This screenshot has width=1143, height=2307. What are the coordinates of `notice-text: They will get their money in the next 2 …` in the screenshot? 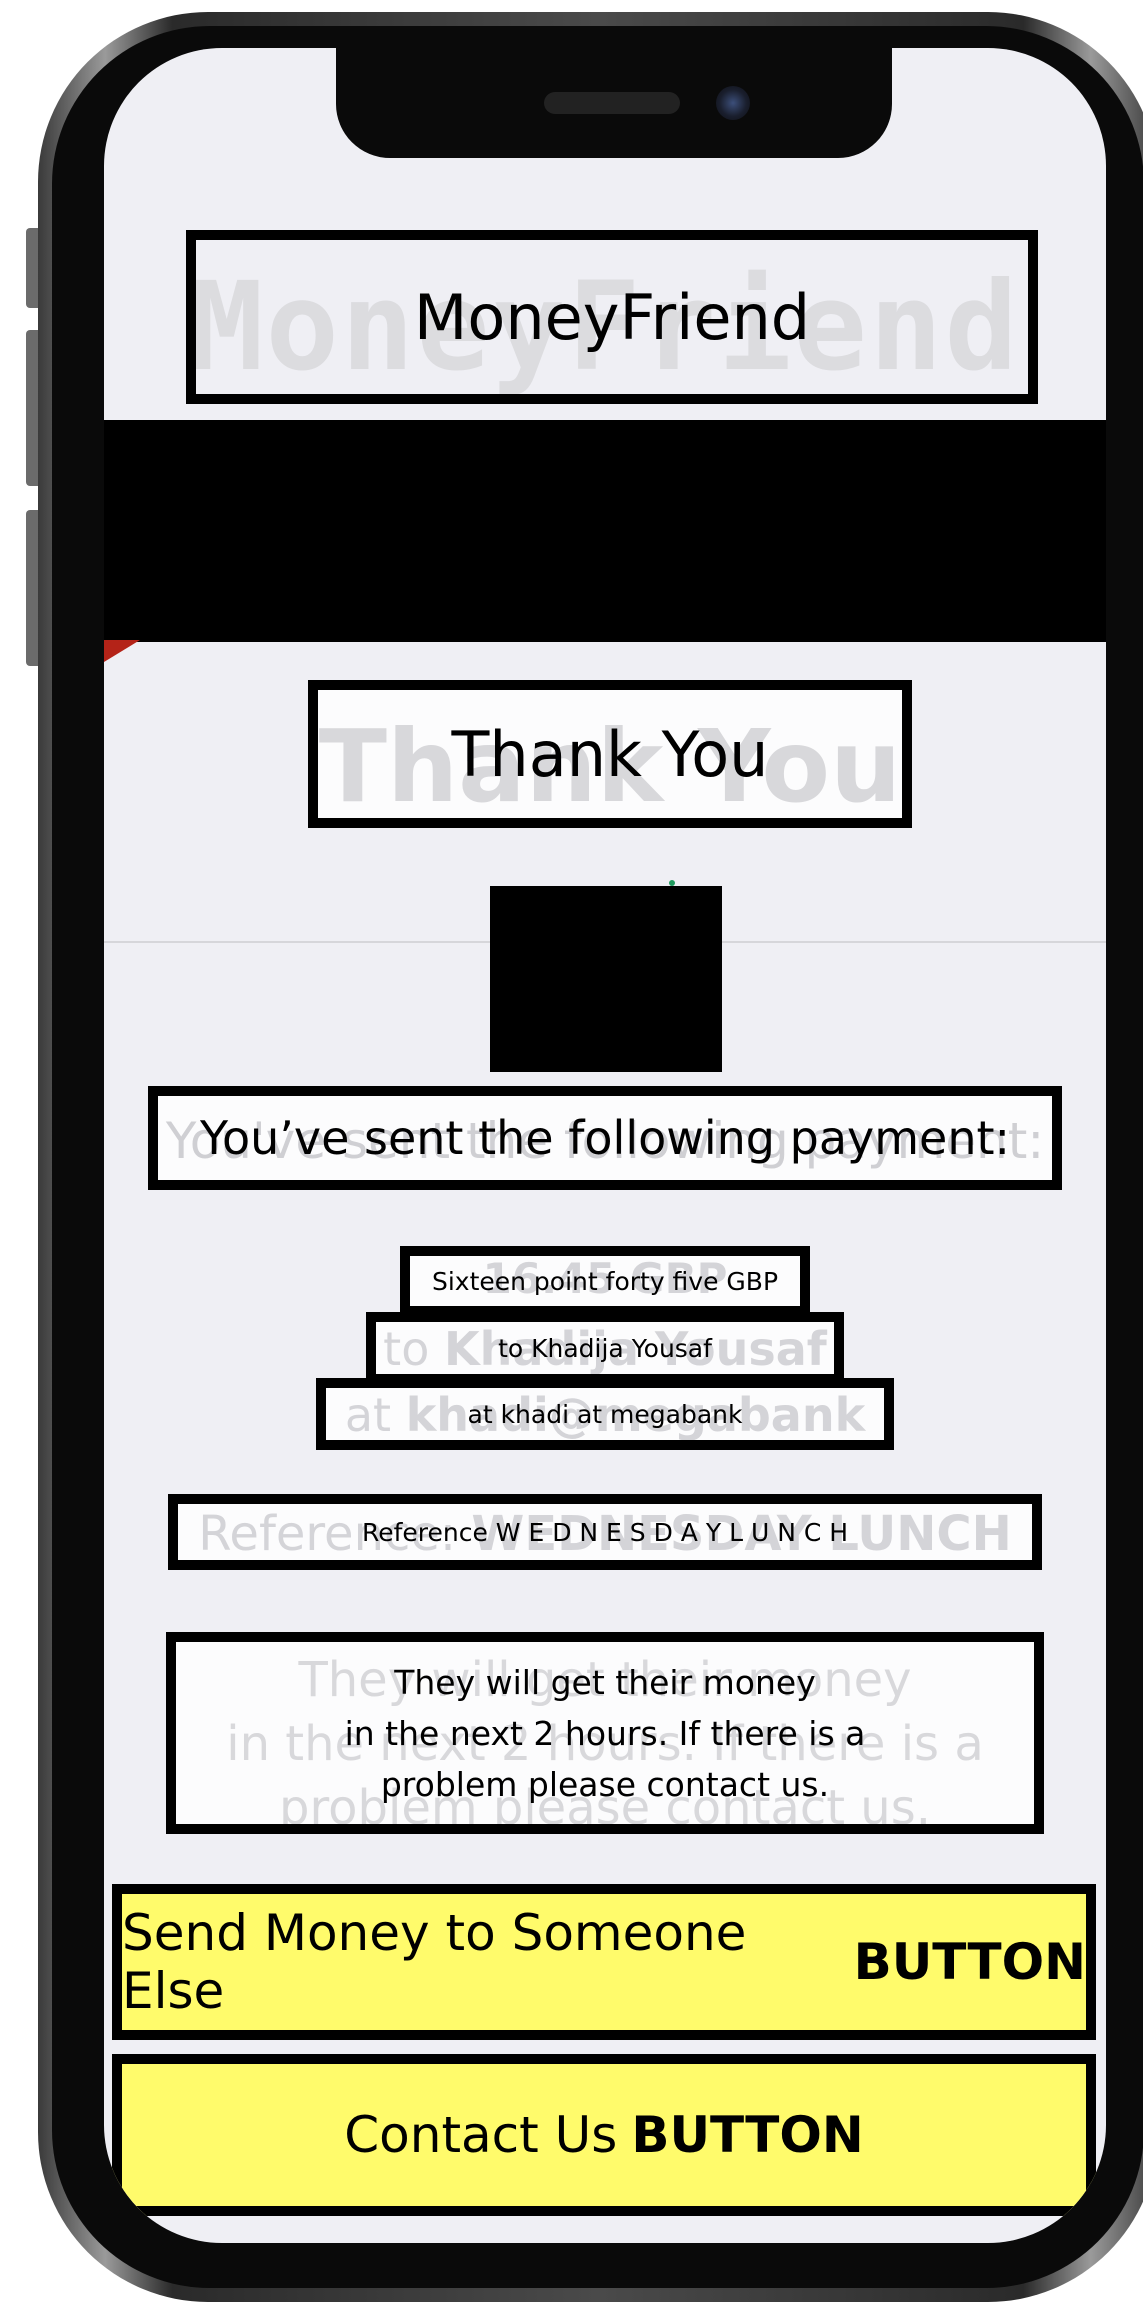 It's located at (605, 1733).